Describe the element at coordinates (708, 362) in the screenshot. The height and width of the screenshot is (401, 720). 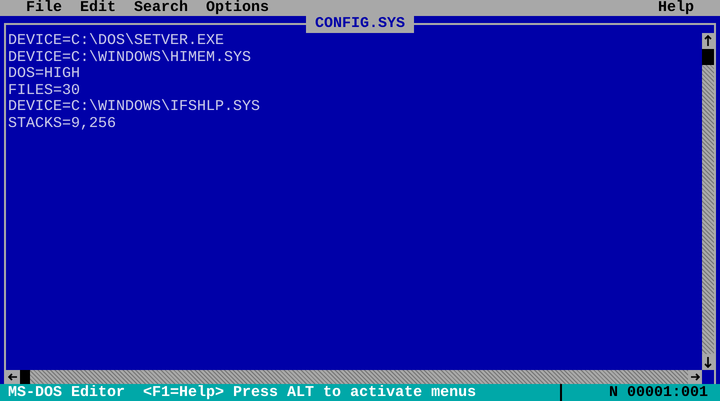
I see `down-arrow-icon` at that location.